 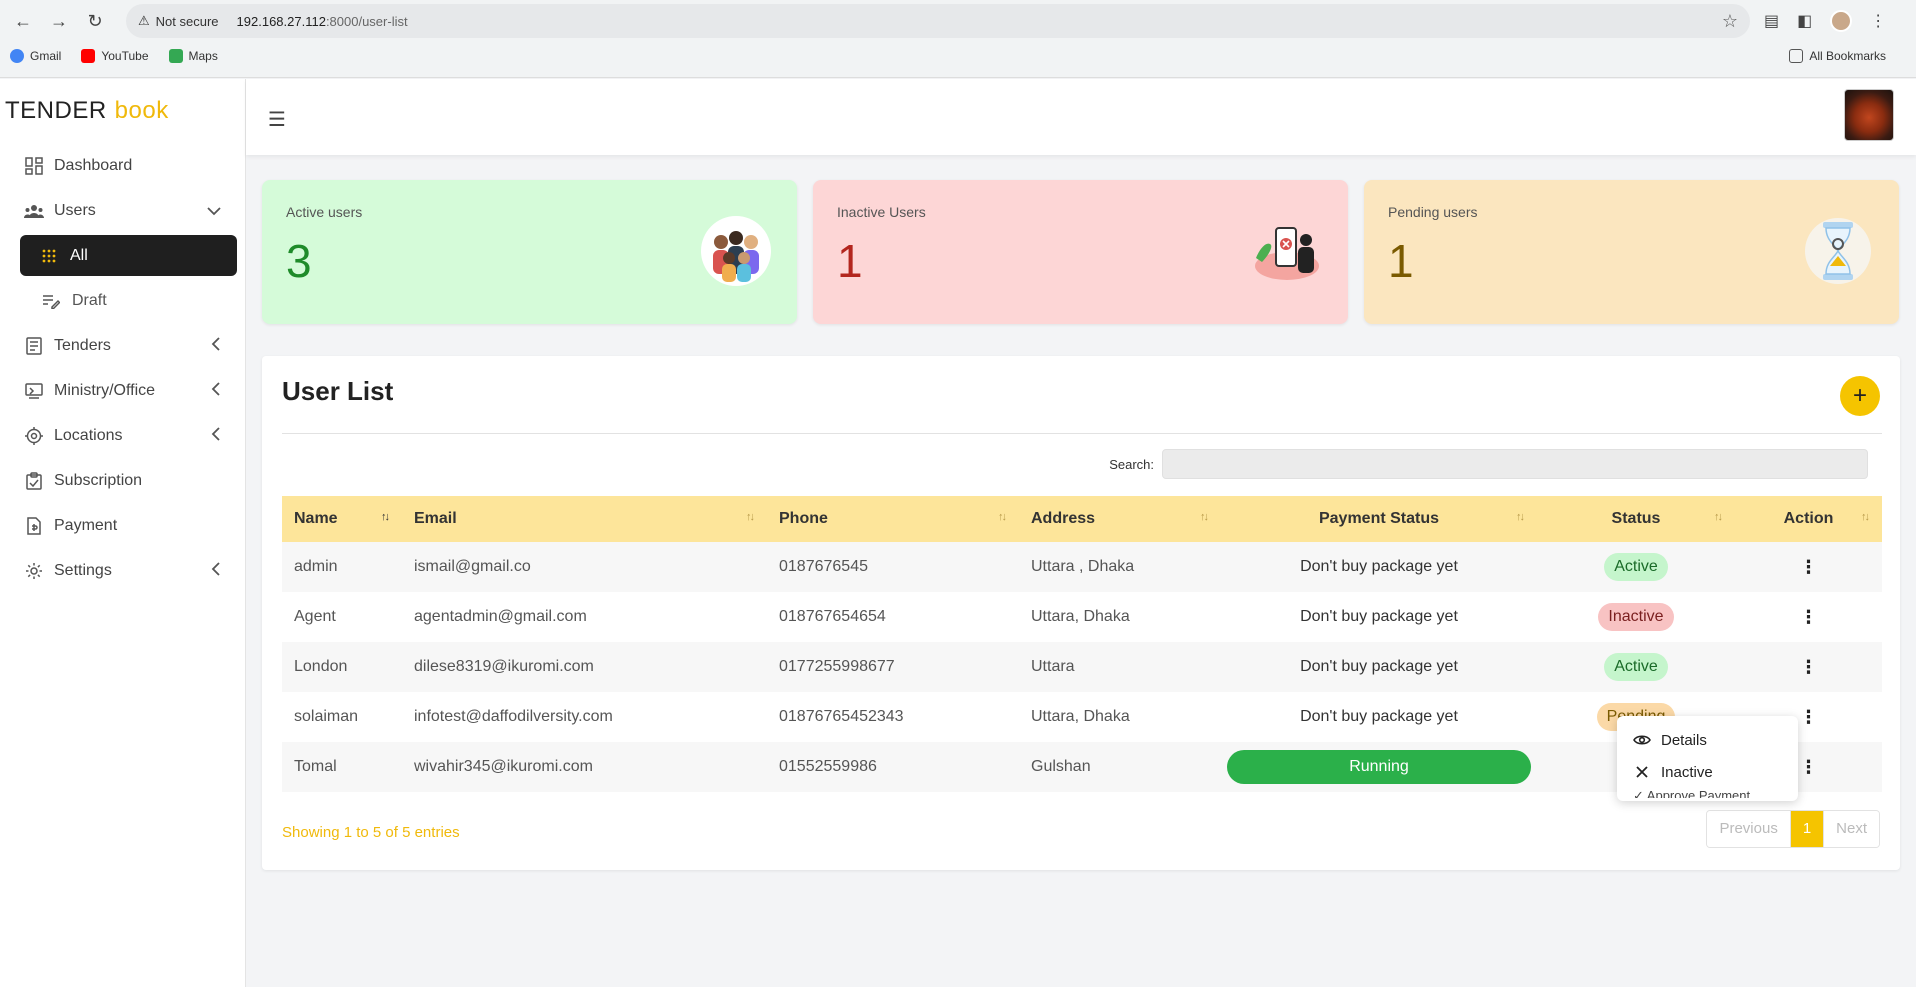 I want to click on google-icon, so click(x=17, y=56).